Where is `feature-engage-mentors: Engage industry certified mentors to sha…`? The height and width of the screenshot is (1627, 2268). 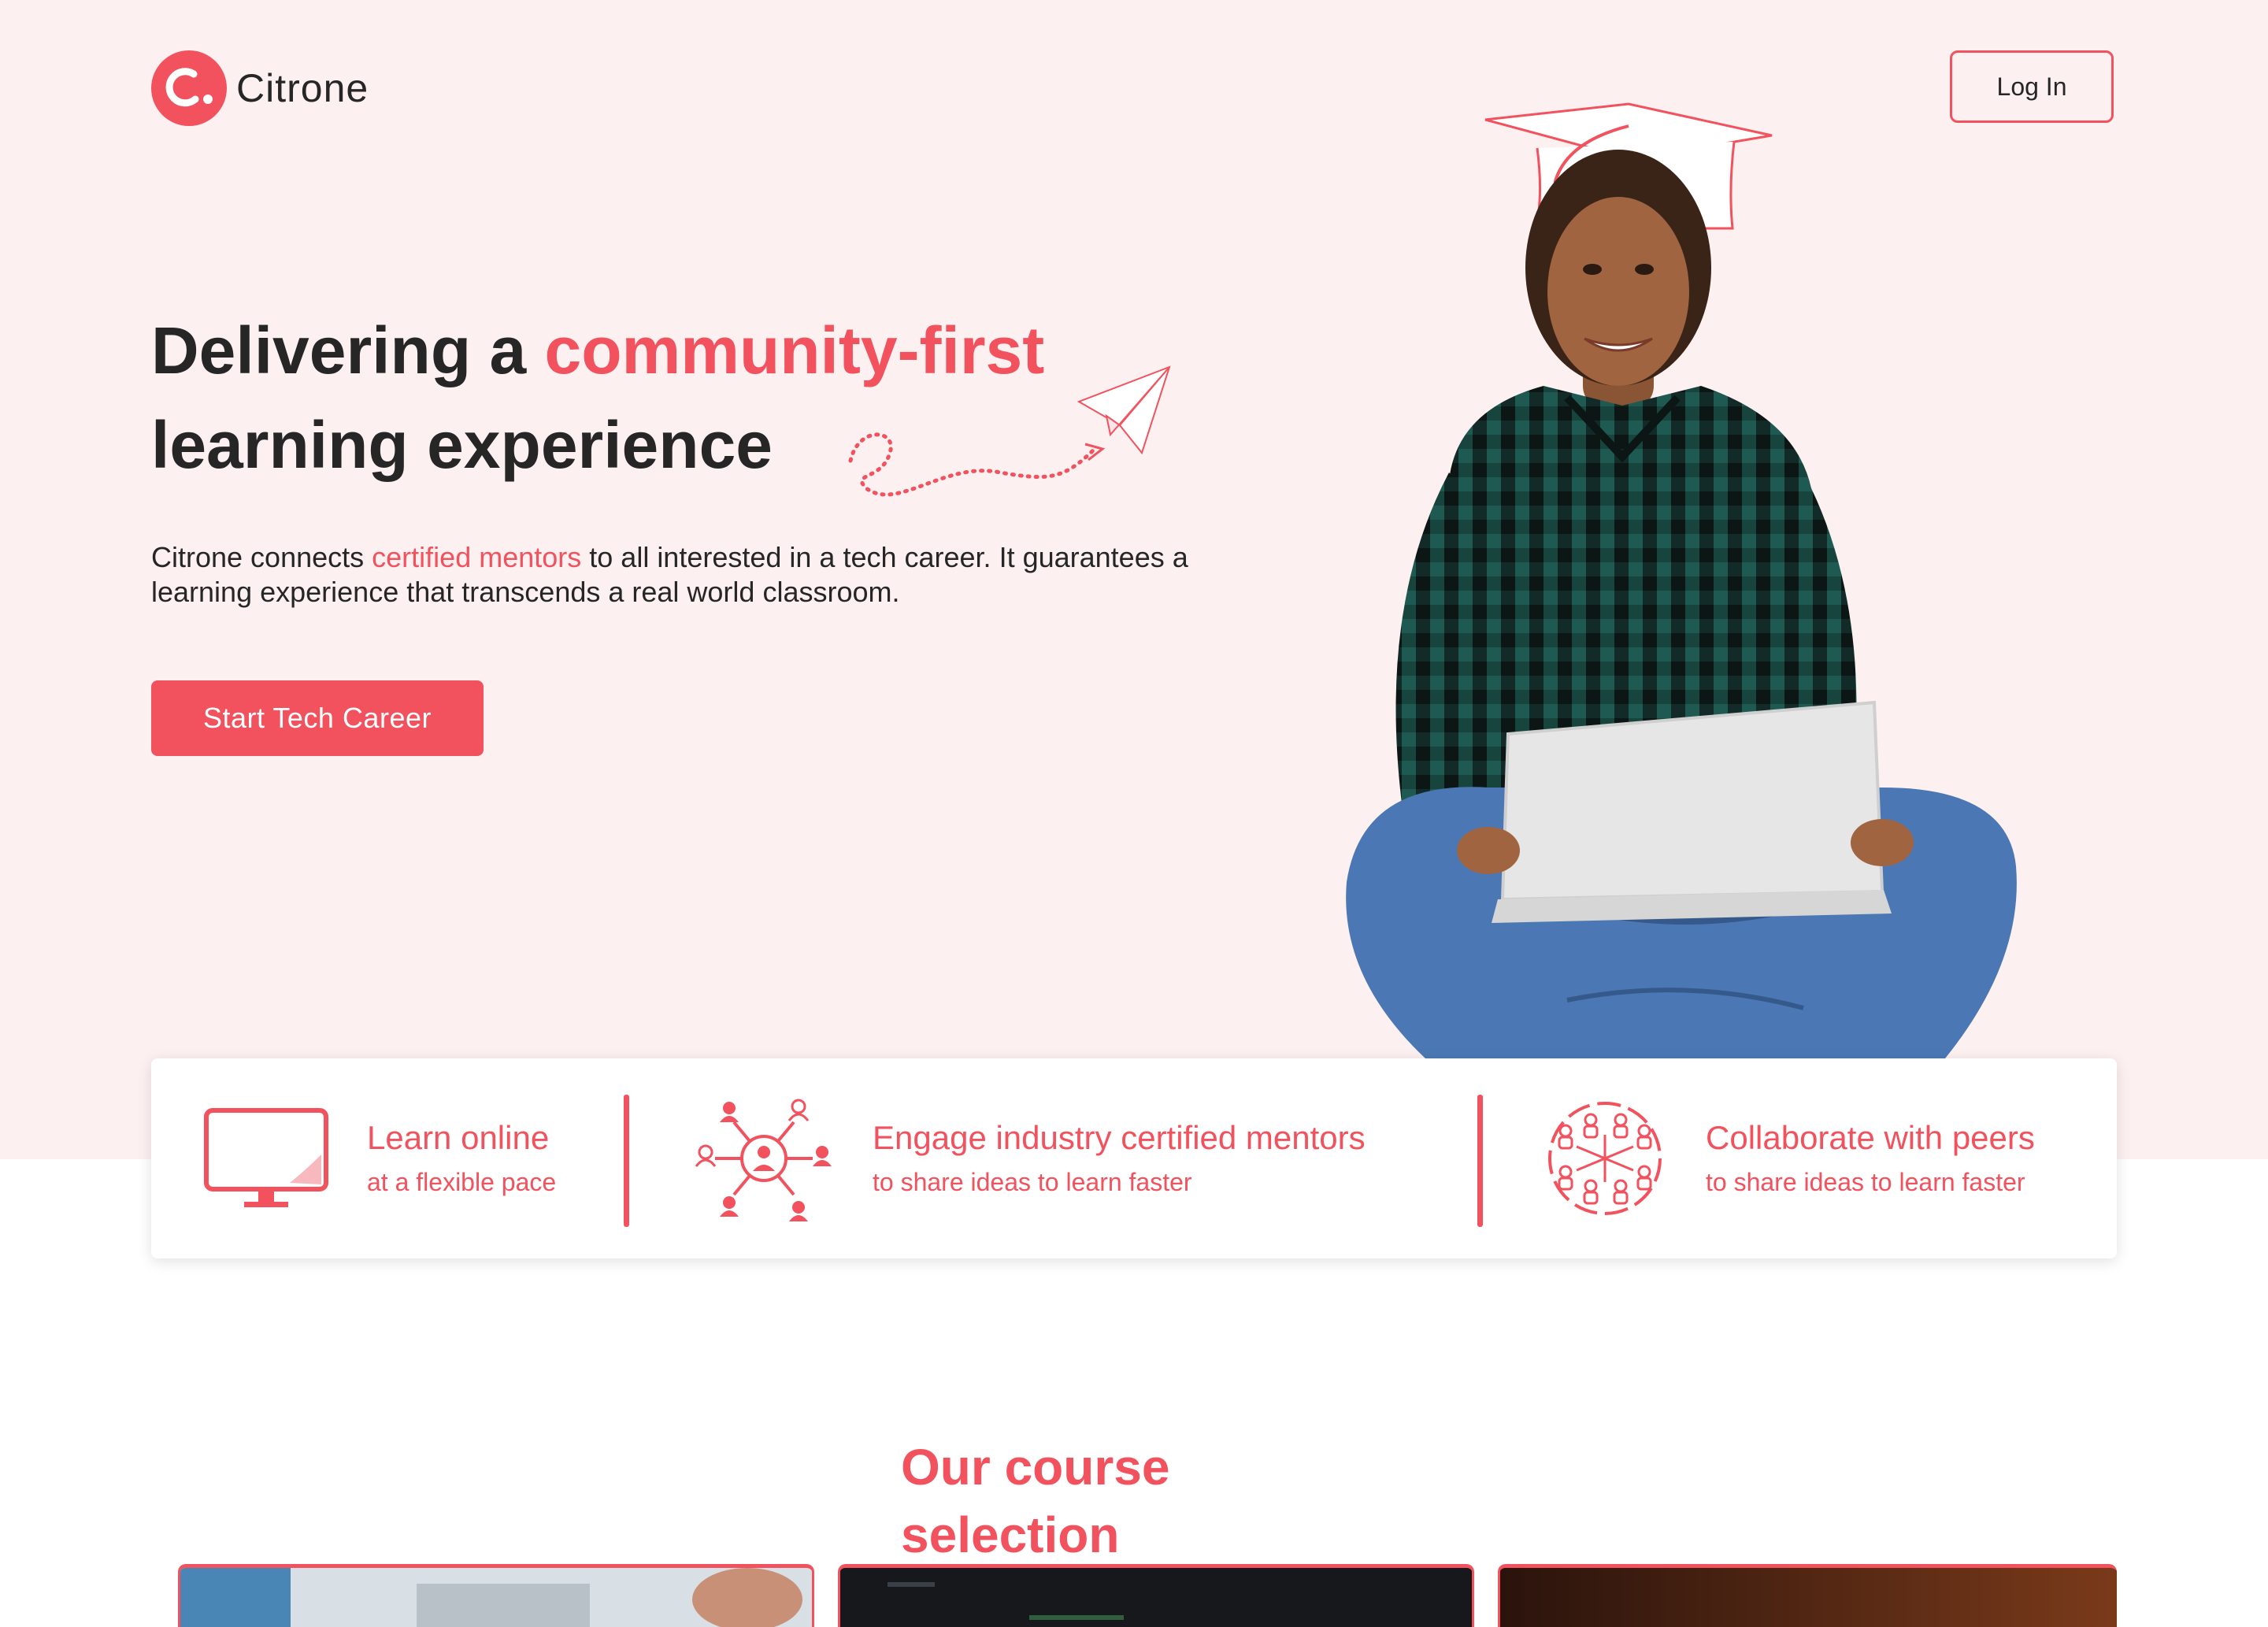
feature-engage-mentors: Engage industry certified mentors to sha… is located at coordinates (1029, 1158).